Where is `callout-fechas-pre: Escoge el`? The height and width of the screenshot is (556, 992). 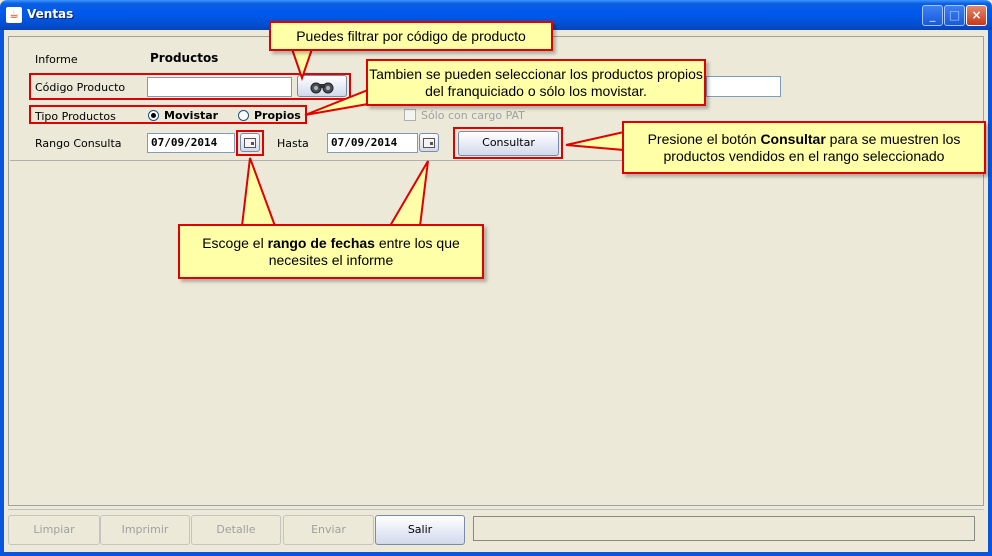 callout-fechas-pre: Escoge el is located at coordinates (235, 243).